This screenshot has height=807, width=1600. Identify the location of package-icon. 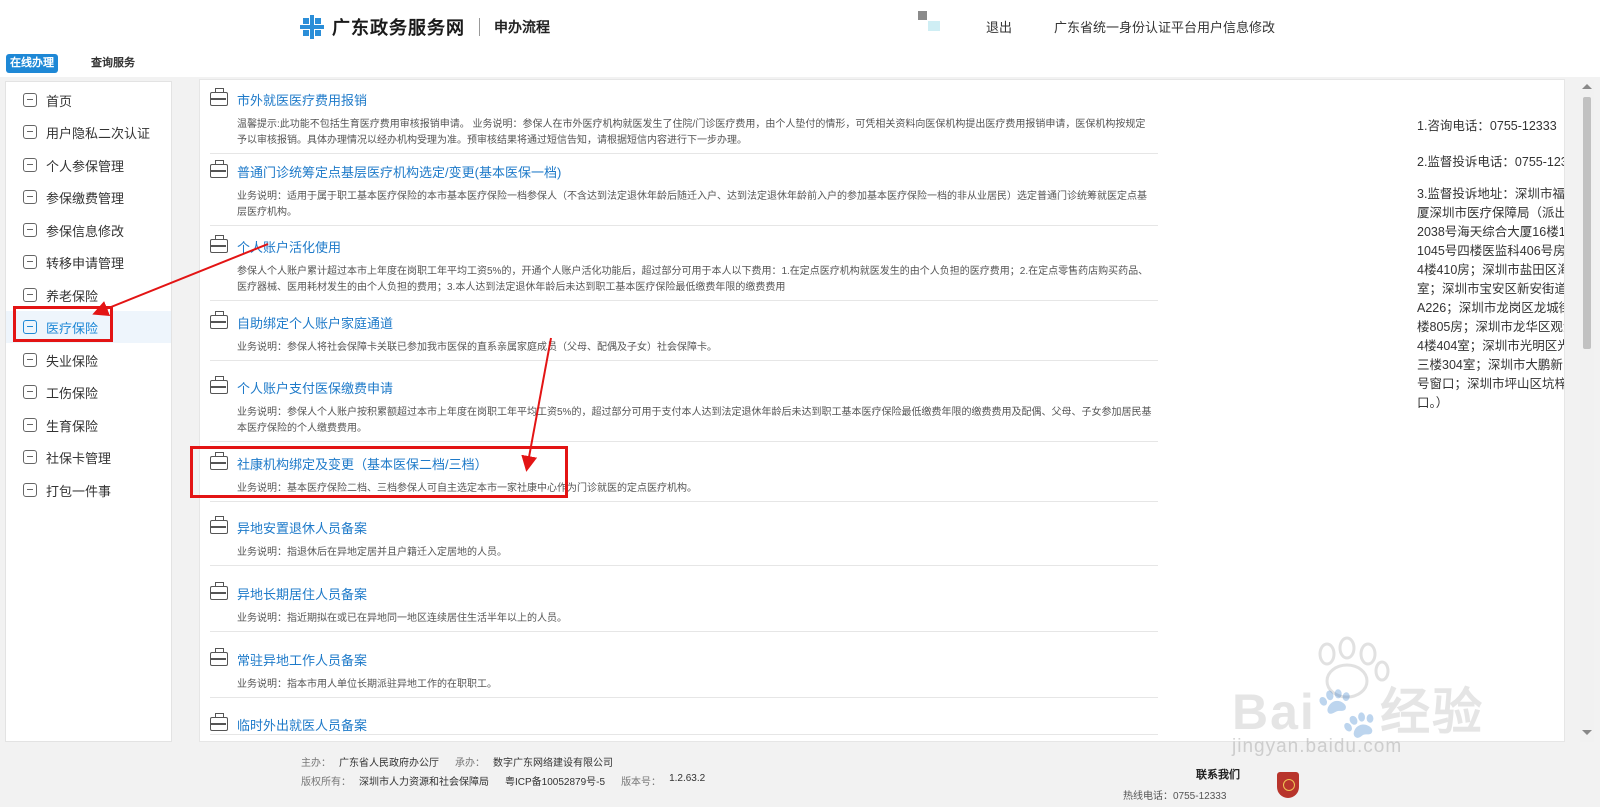
(30, 490).